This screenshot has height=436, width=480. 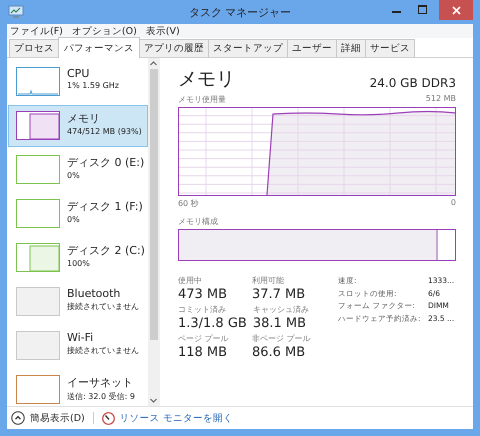 What do you see at coordinates (106, 250) in the screenshot?
I see `device-name: ディスク 2 (C:)` at bounding box center [106, 250].